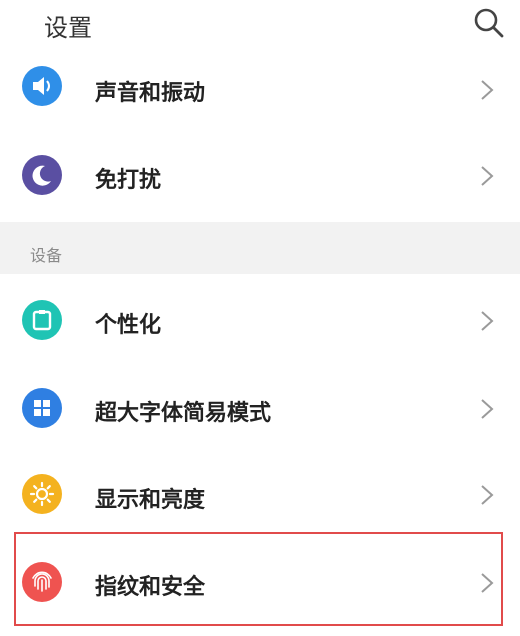 The image size is (520, 636). I want to click on search-icon, so click(489, 23).